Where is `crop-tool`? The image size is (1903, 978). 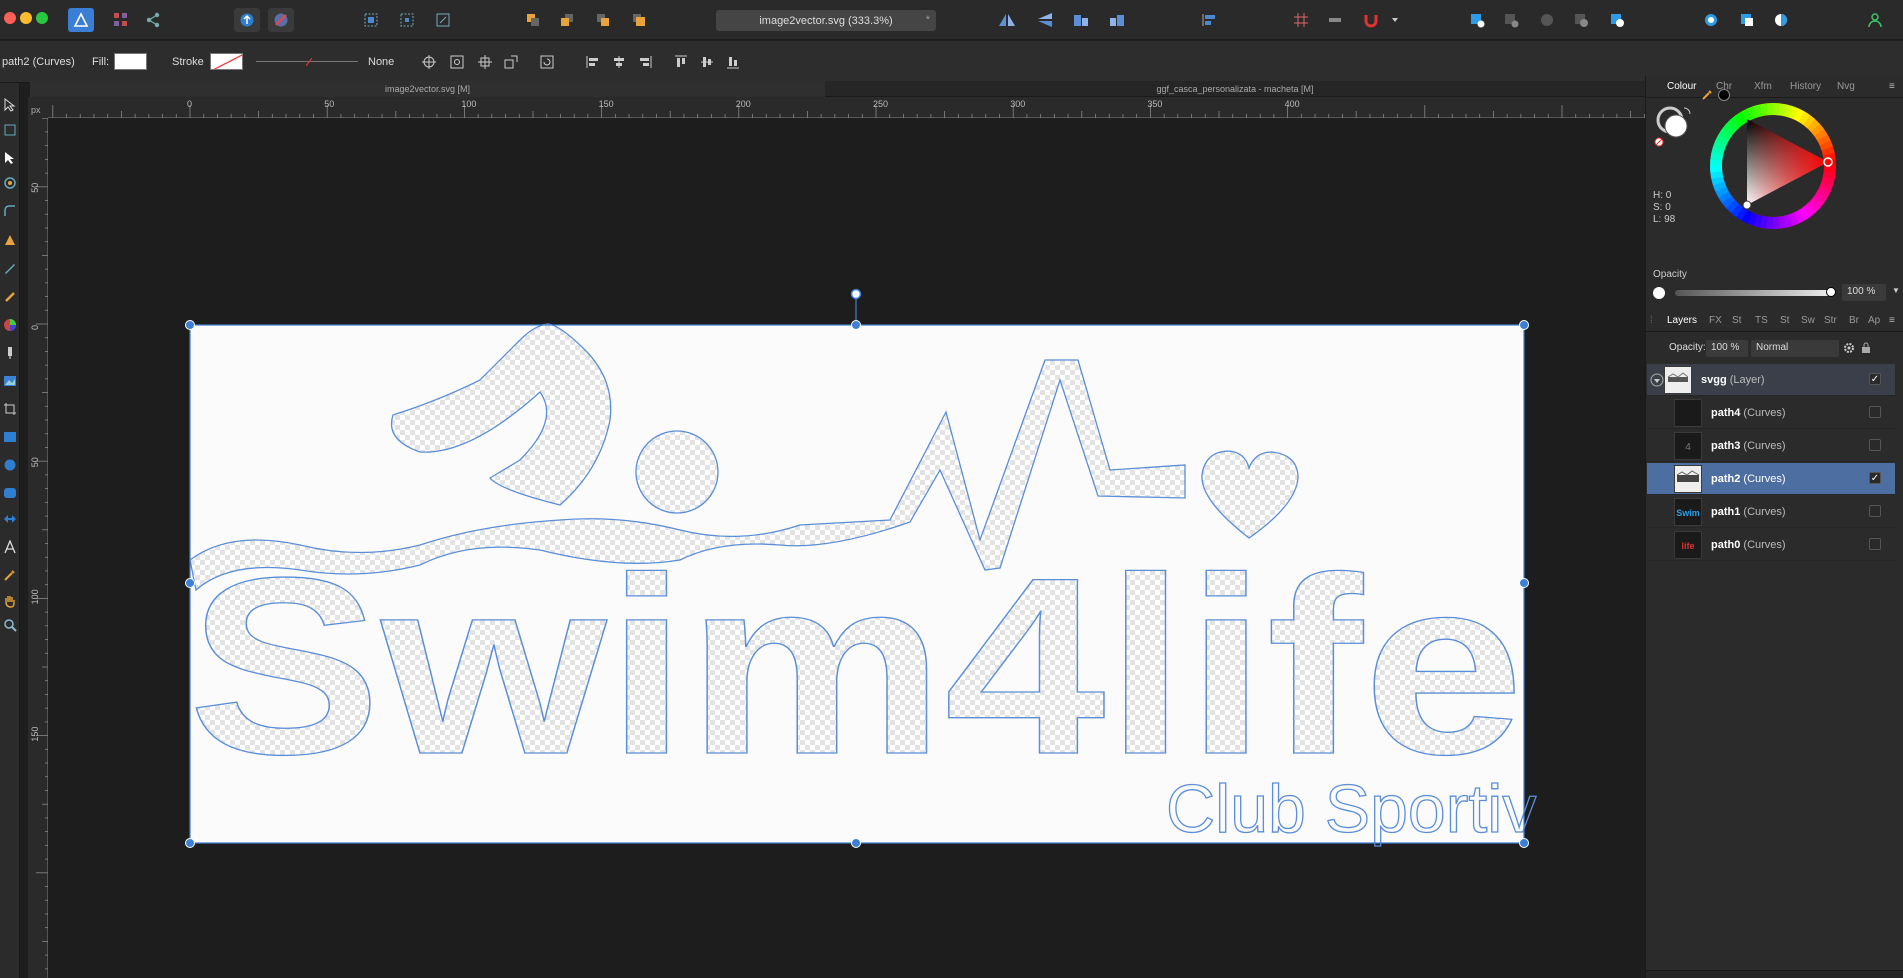
crop-tool is located at coordinates (10, 409).